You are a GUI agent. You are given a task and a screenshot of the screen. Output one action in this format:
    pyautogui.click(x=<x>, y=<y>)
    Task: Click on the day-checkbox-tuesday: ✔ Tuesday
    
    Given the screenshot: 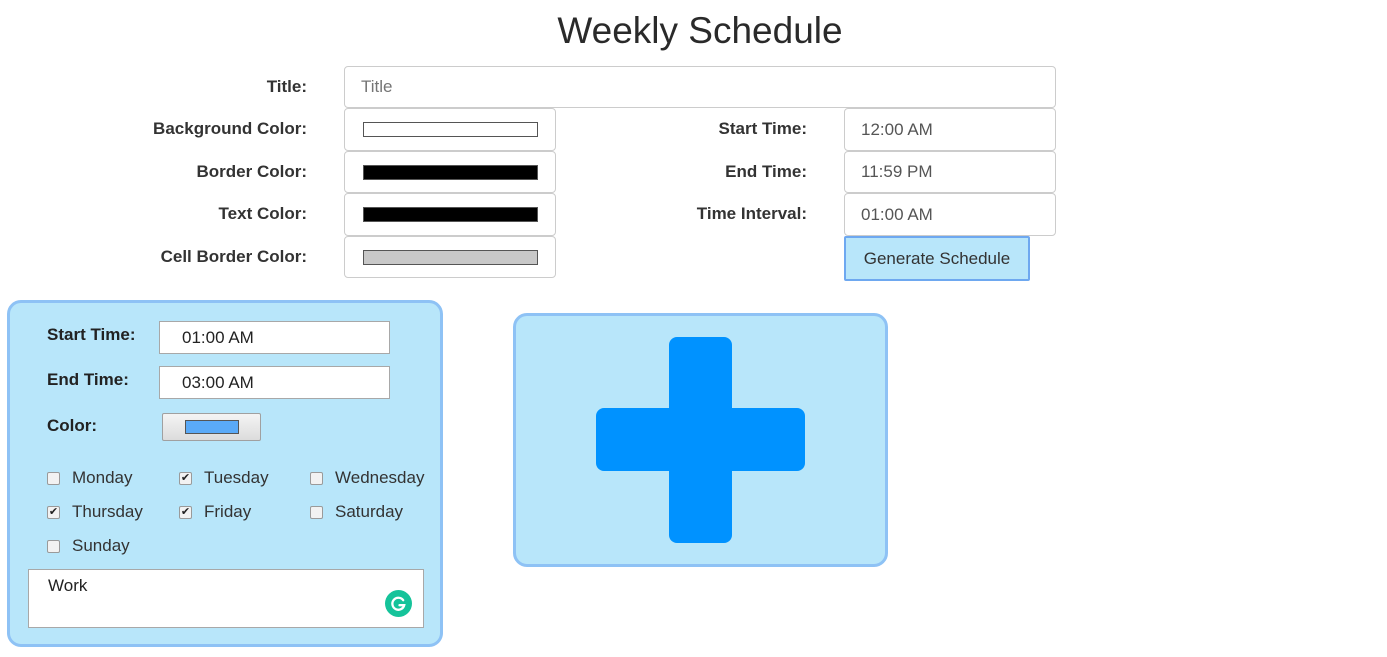 What is the action you would take?
    pyautogui.click(x=224, y=478)
    